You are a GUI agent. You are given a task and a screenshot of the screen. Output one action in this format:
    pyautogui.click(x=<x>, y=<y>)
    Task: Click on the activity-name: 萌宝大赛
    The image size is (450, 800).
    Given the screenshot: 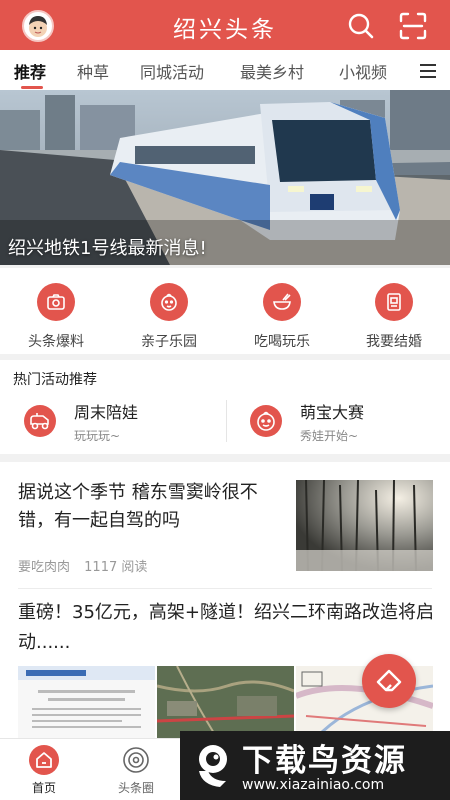 What is the action you would take?
    pyautogui.click(x=332, y=412)
    